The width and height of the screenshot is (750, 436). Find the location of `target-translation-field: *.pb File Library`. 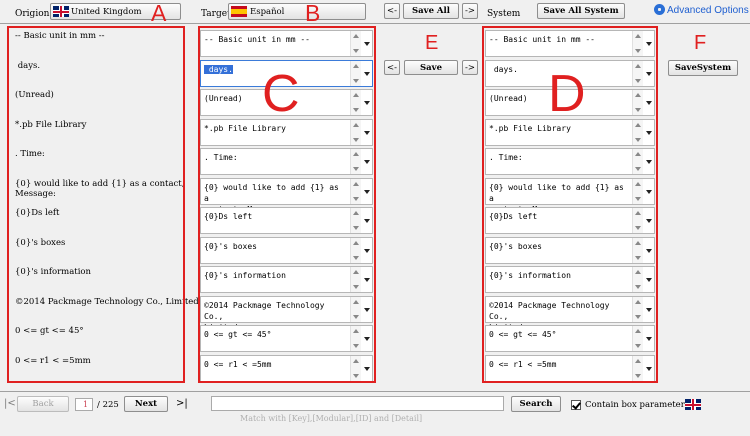

target-translation-field: *.pb File Library is located at coordinates (286, 132).